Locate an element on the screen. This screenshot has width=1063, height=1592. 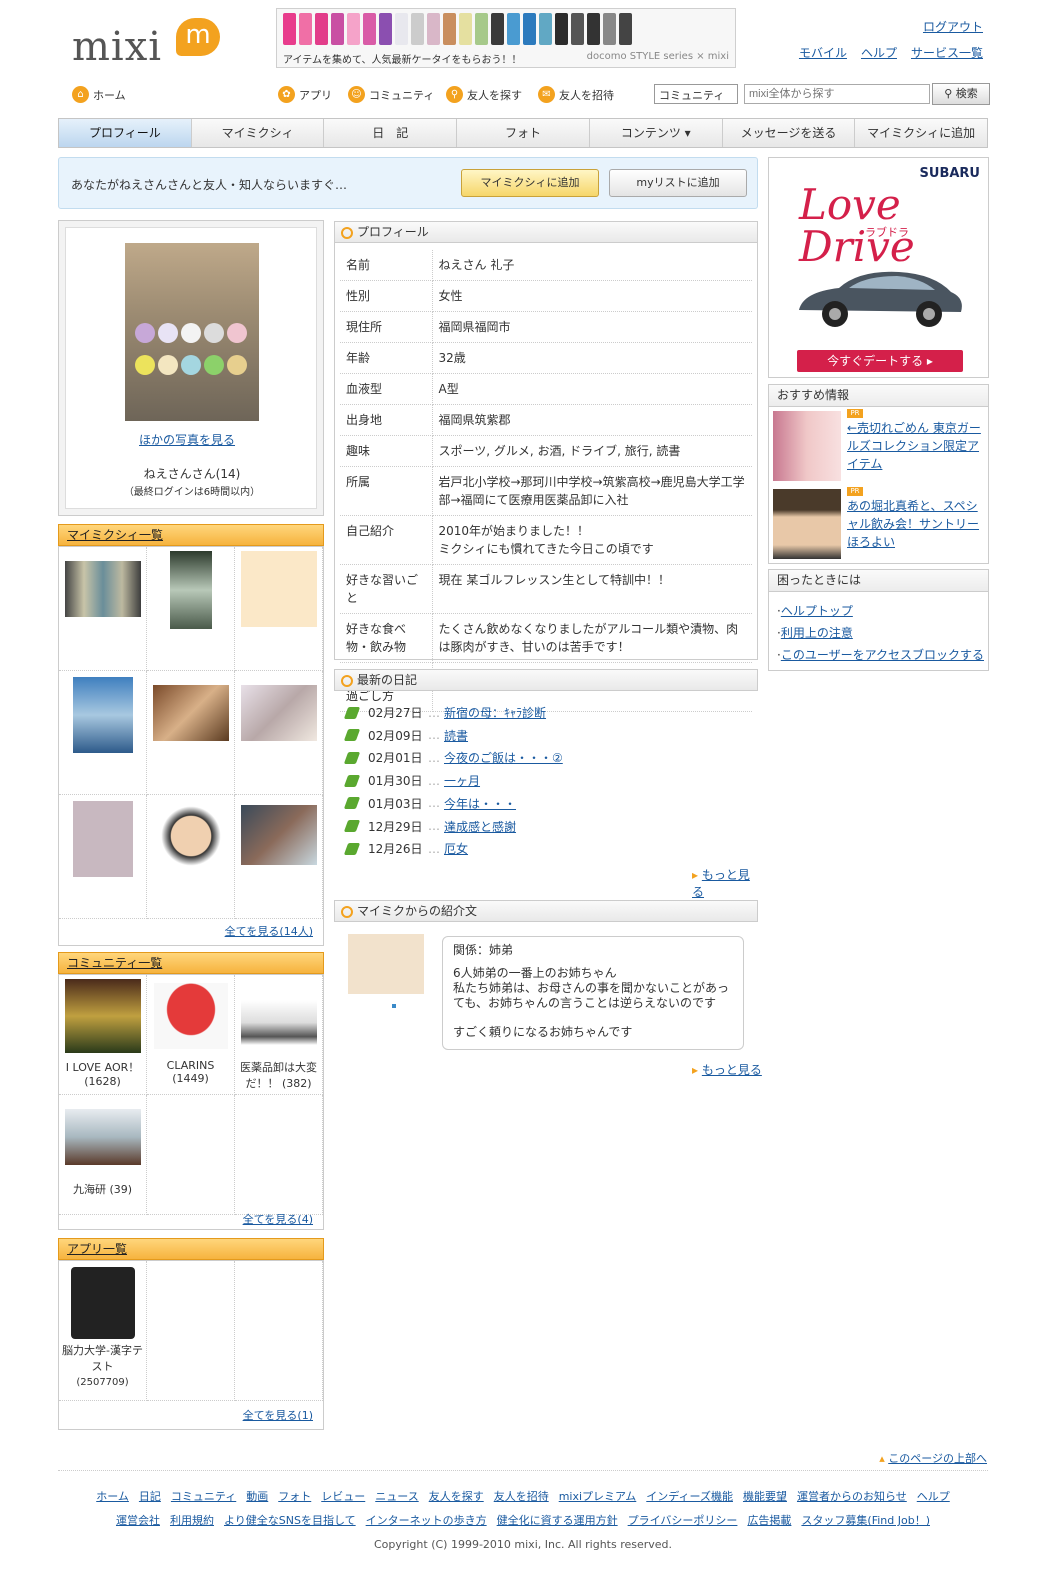
tab-profile: プロフィール is located at coordinates (125, 133).